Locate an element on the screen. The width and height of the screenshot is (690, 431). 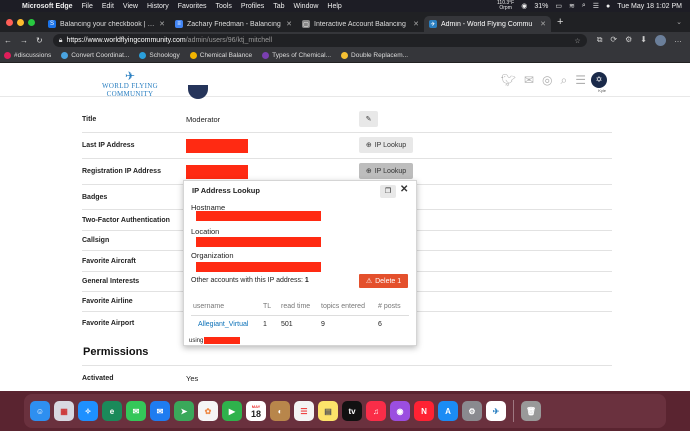
user-avatar: ✡ is located at coordinates (599, 80).